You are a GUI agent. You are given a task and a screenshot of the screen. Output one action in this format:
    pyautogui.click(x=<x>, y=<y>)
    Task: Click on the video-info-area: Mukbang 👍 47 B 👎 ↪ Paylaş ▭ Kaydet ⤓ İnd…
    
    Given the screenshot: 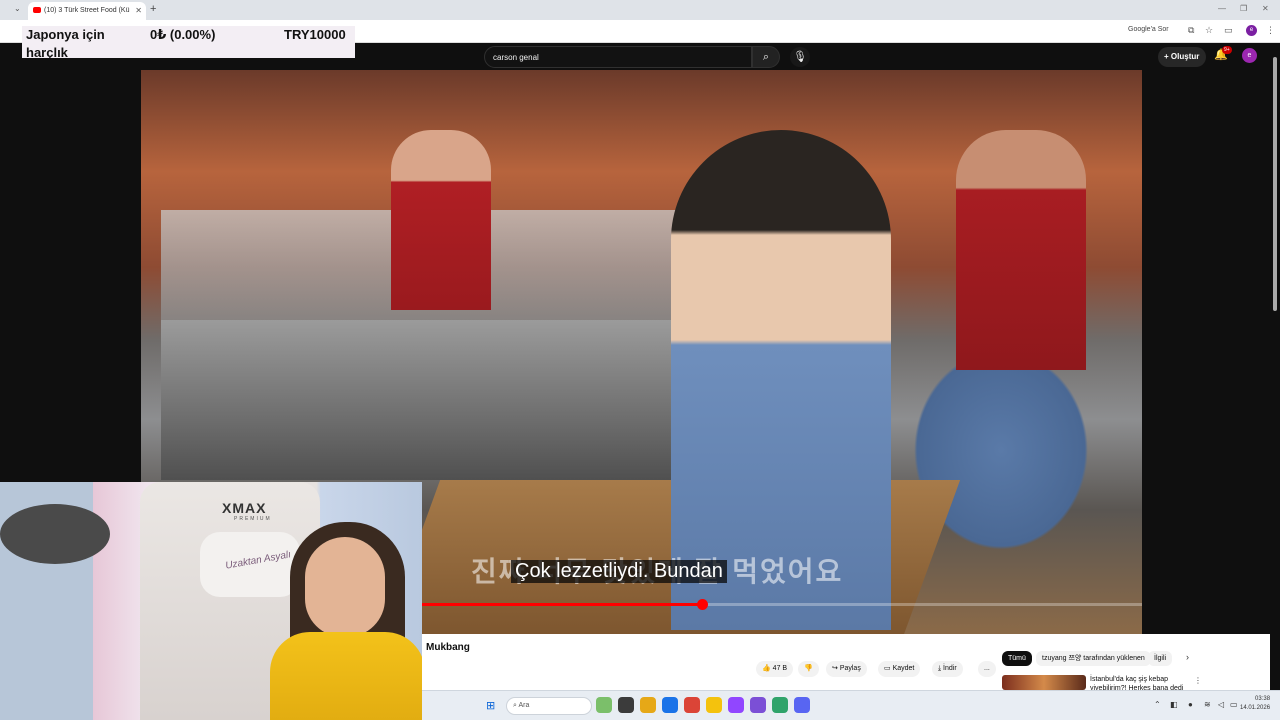 What is the action you would take?
    pyautogui.click(x=851, y=663)
    